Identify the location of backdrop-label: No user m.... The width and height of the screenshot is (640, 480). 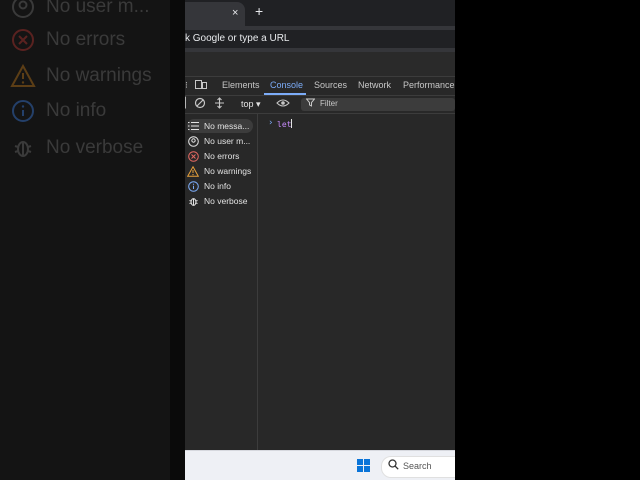
(98, 8).